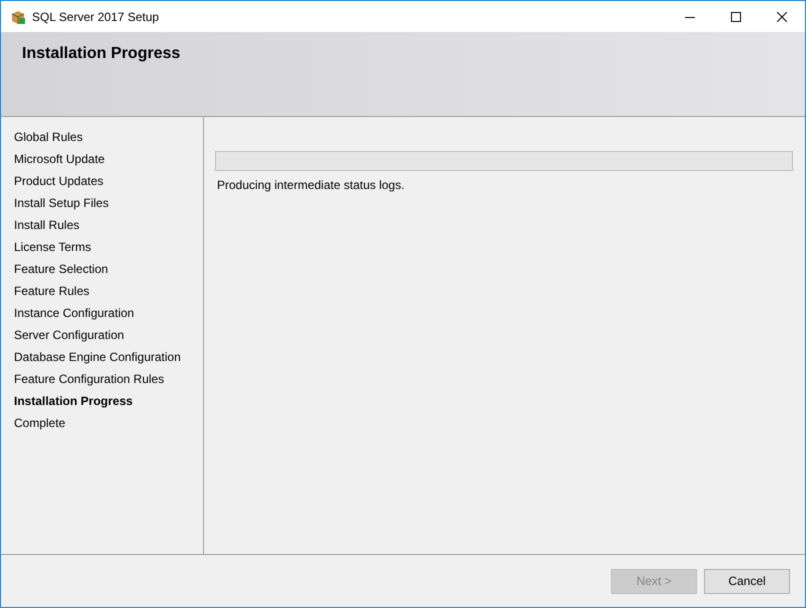 The image size is (806, 608). I want to click on dialog-button: Cancel, so click(747, 581).